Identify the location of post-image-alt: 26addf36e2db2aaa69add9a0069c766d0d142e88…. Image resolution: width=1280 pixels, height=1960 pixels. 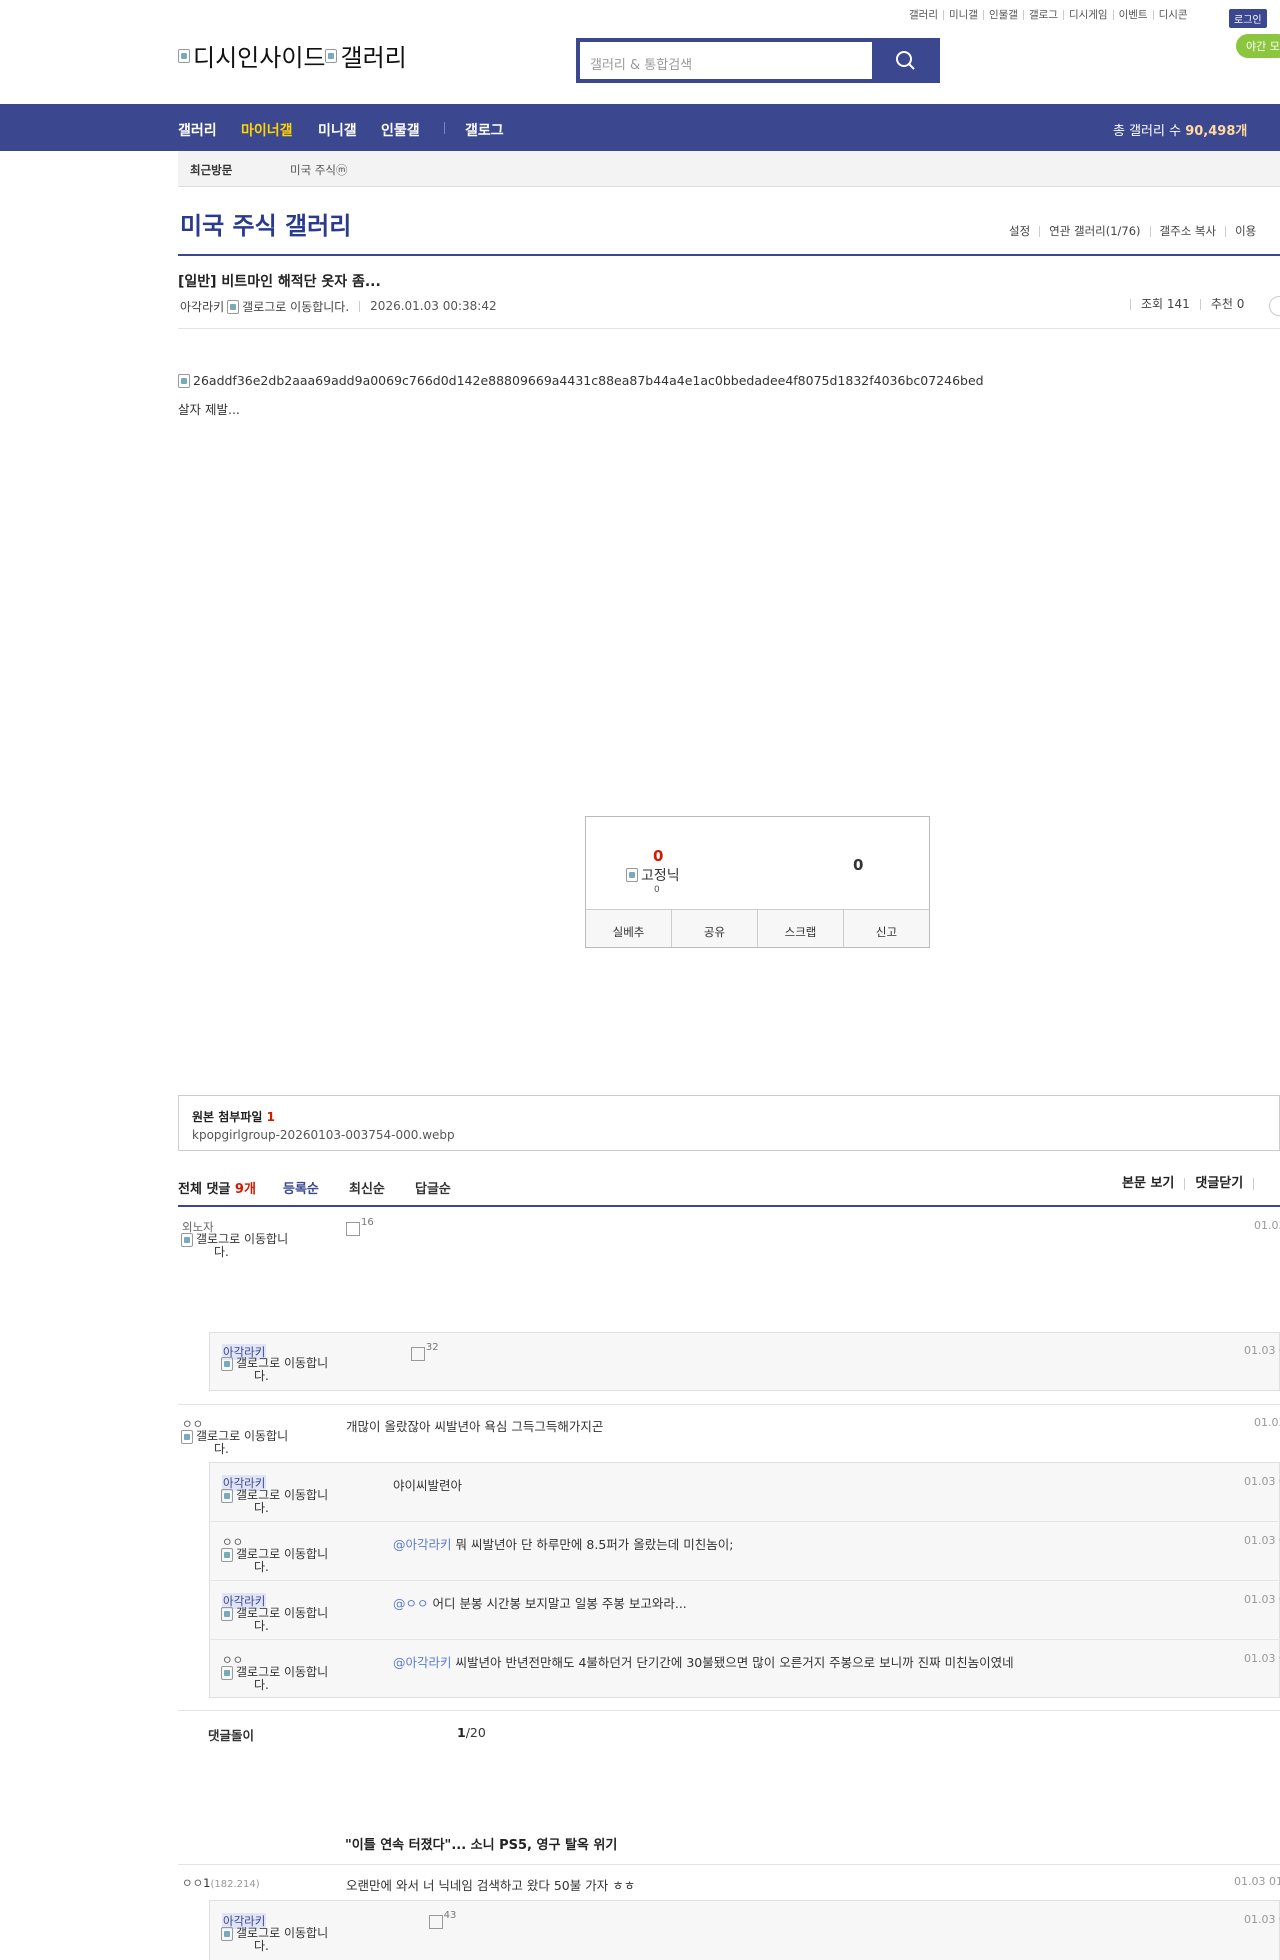
(588, 380).